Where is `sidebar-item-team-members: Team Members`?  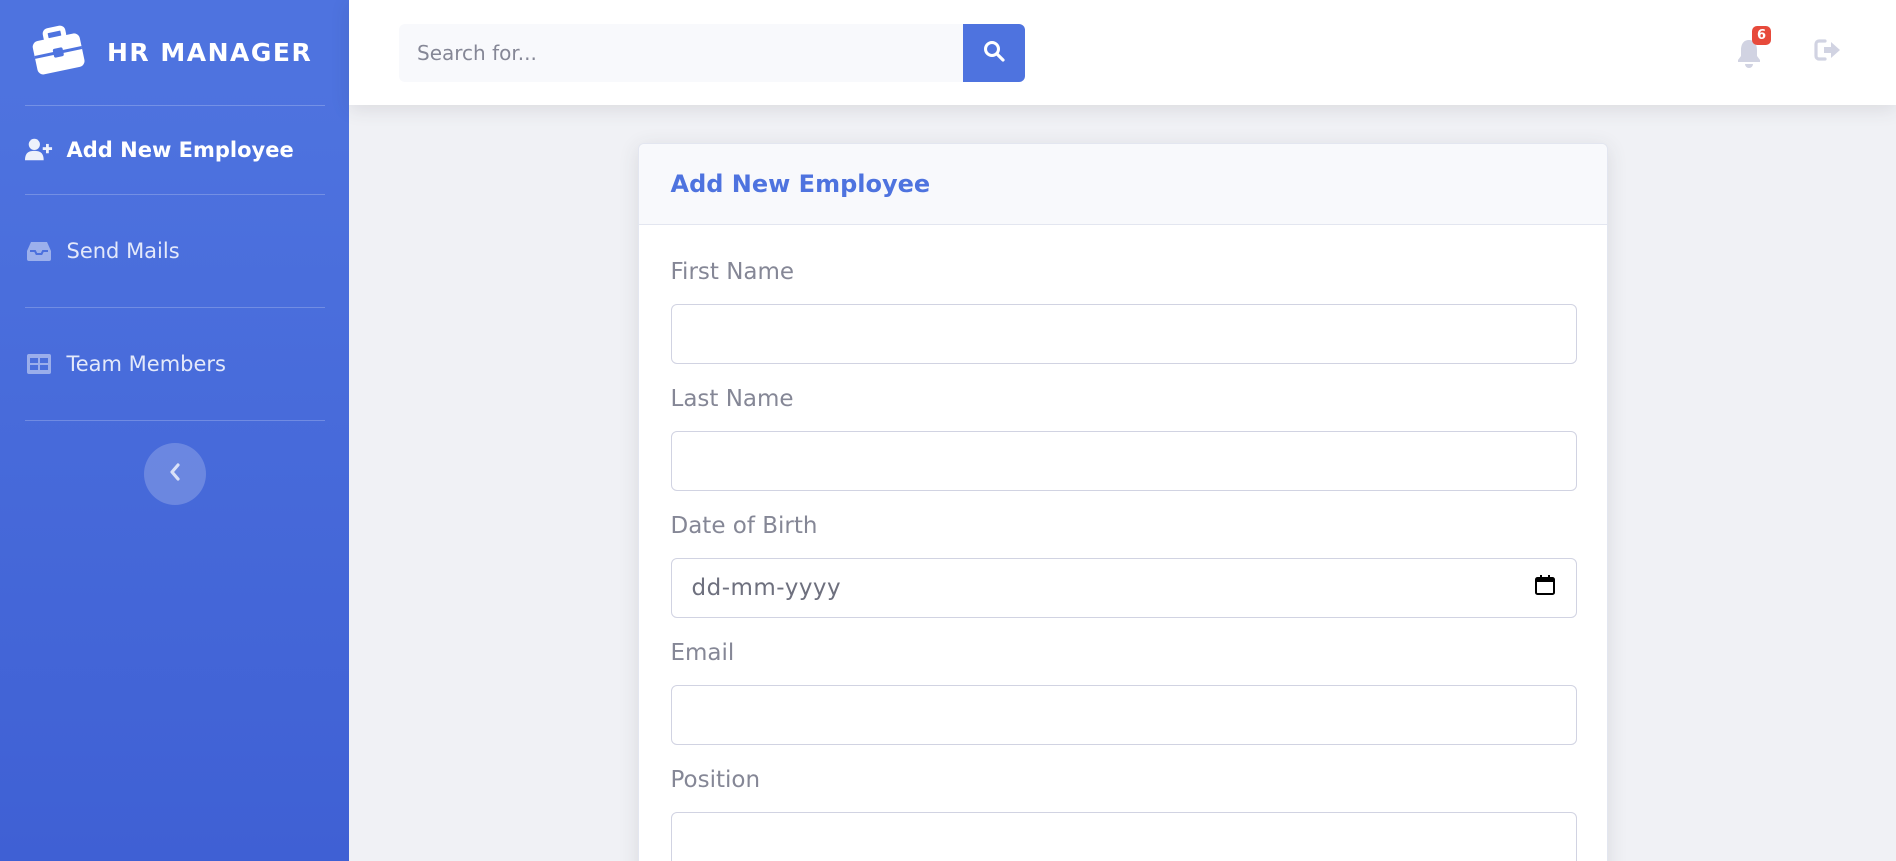 sidebar-item-team-members: Team Members is located at coordinates (175, 364).